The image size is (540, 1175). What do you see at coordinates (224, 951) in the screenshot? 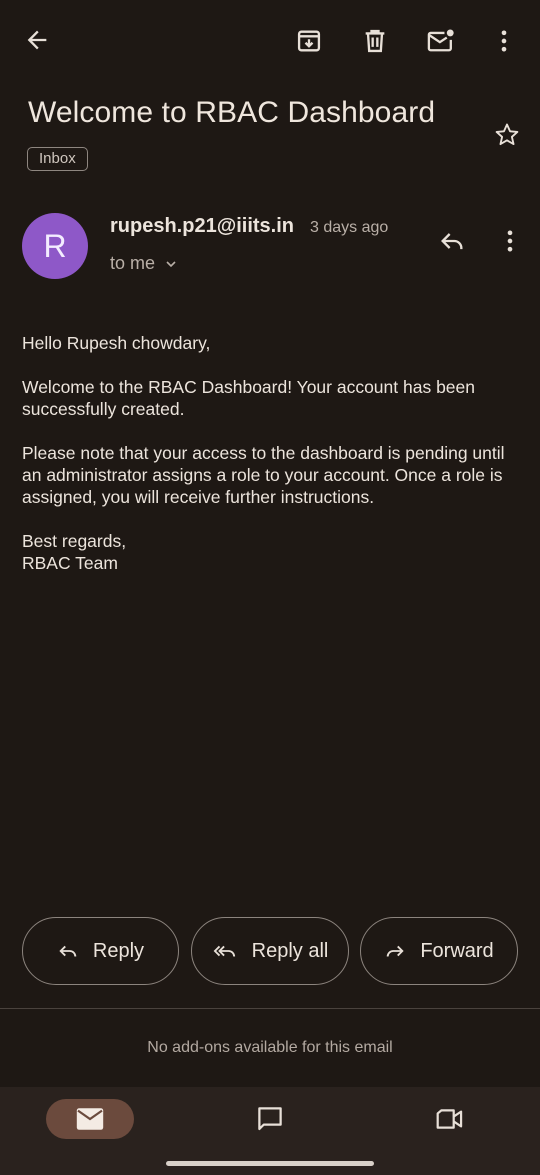
I see `reply-all-icon` at bounding box center [224, 951].